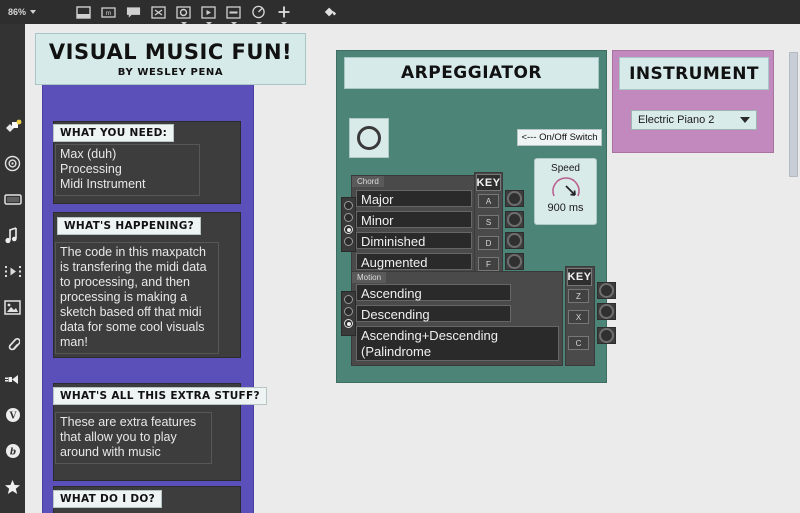 The height and width of the screenshot is (513, 800). I want to click on motion-radio-column, so click(348, 313).